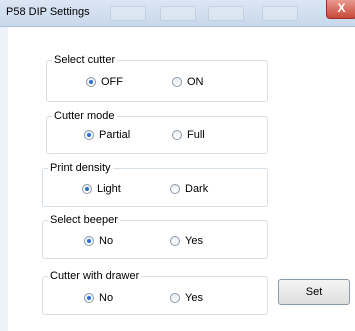 Image resolution: width=355 pixels, height=331 pixels. I want to click on radio-cutter-with-drawer-yes: Yes, so click(186, 298).